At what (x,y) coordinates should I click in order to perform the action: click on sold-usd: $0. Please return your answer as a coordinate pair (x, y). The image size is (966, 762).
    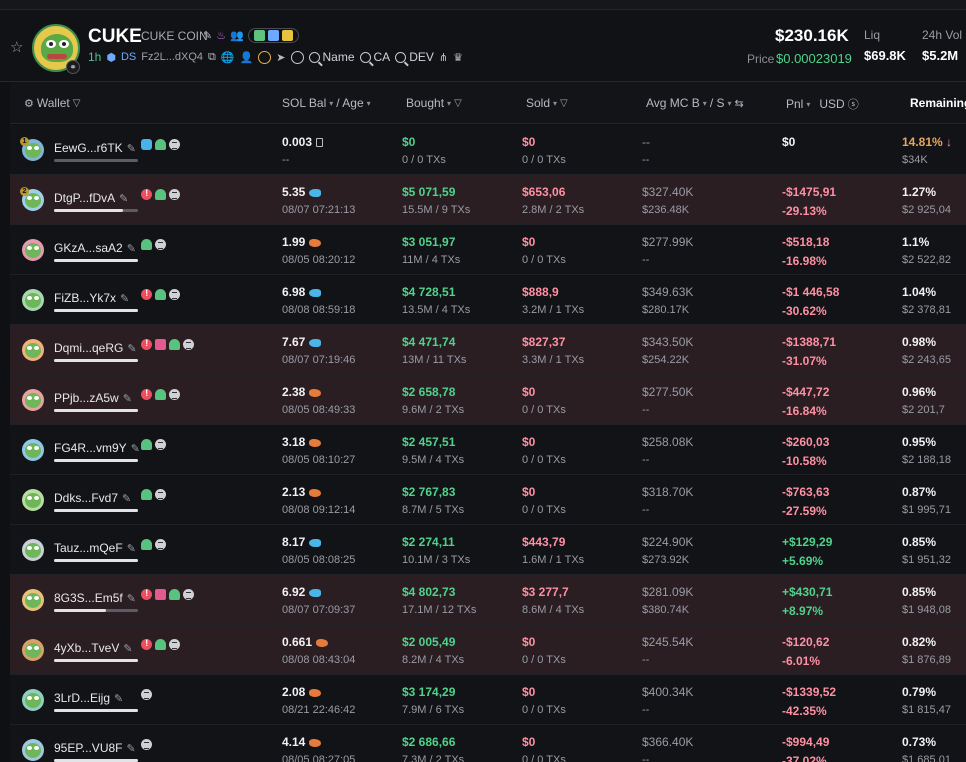
    Looking at the image, I should click on (529, 492).